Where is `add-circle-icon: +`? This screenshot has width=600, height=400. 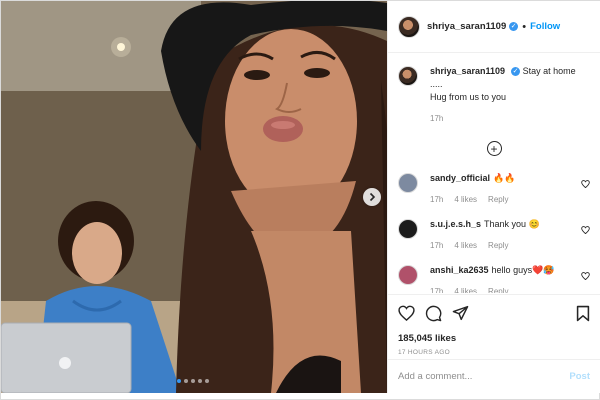 add-circle-icon: + is located at coordinates (494, 148).